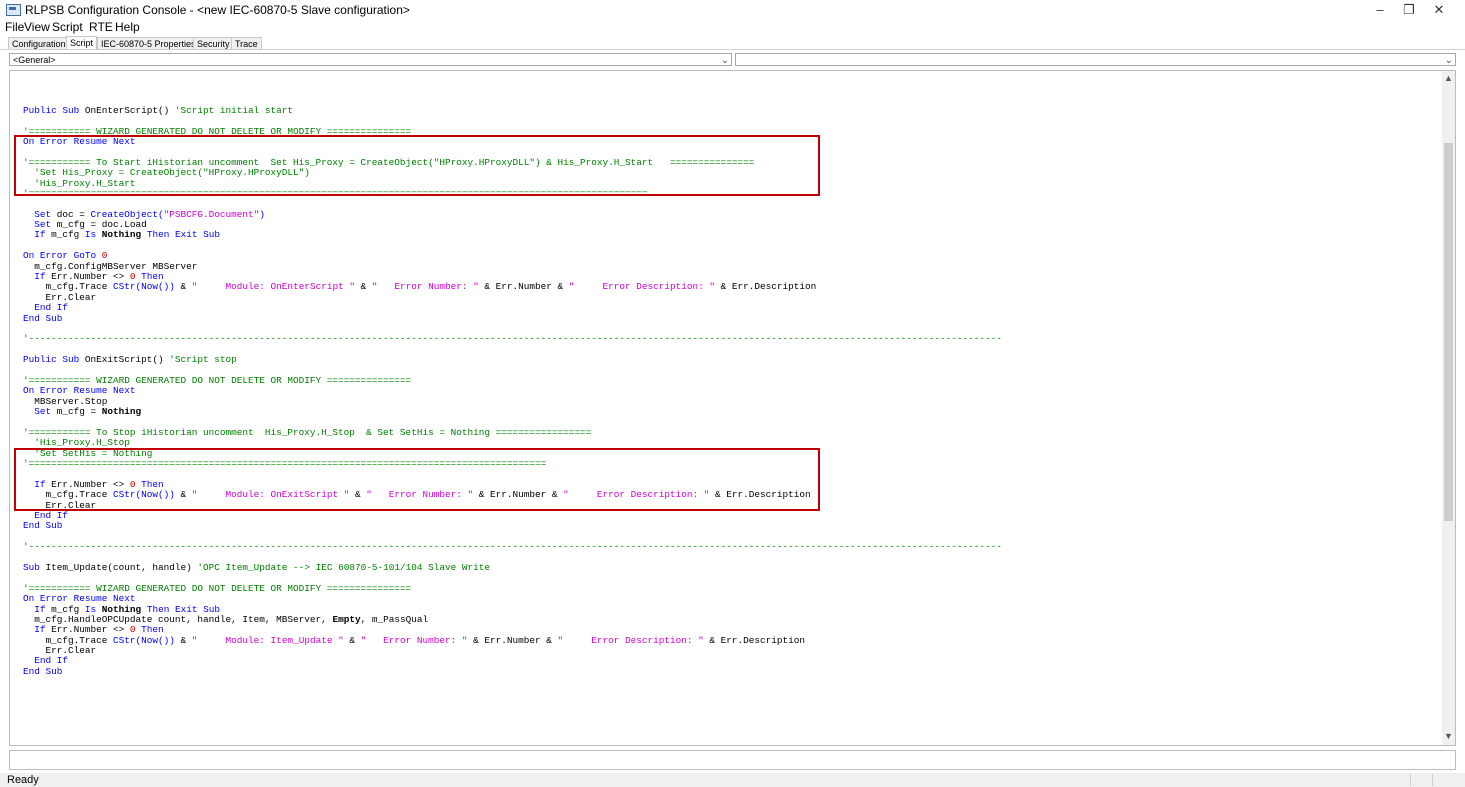  Describe the element at coordinates (93, 235) in the screenshot. I see `code-token: Is` at that location.